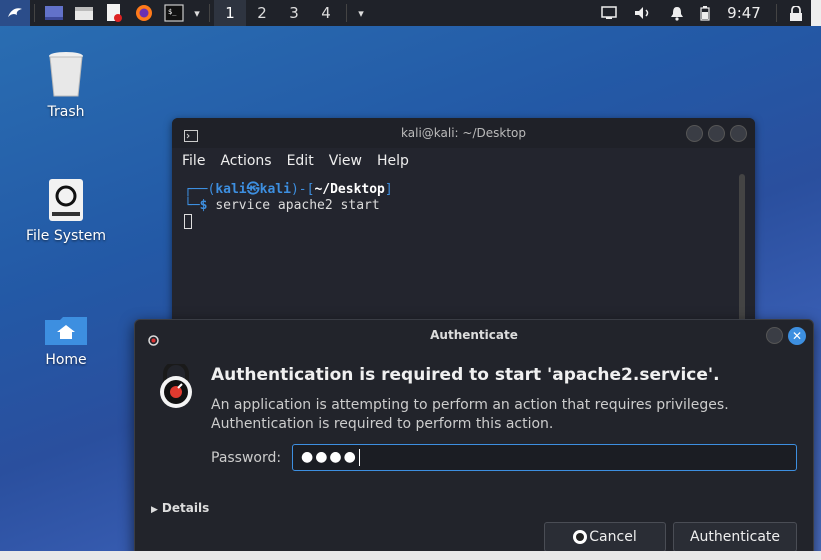 This screenshot has width=821, height=560. Describe the element at coordinates (294, 13) in the screenshot. I see `workspace-3: 3` at that location.